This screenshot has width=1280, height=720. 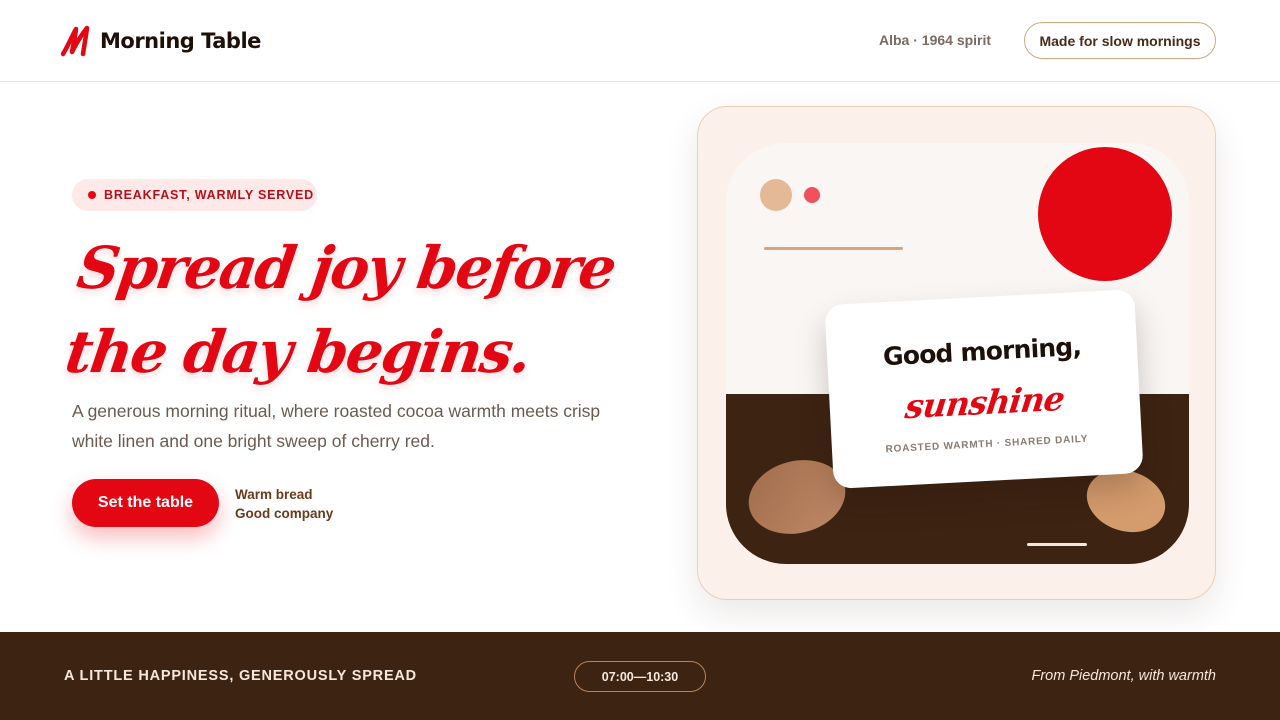 I want to click on red-sun-circle, so click(x=1105, y=214).